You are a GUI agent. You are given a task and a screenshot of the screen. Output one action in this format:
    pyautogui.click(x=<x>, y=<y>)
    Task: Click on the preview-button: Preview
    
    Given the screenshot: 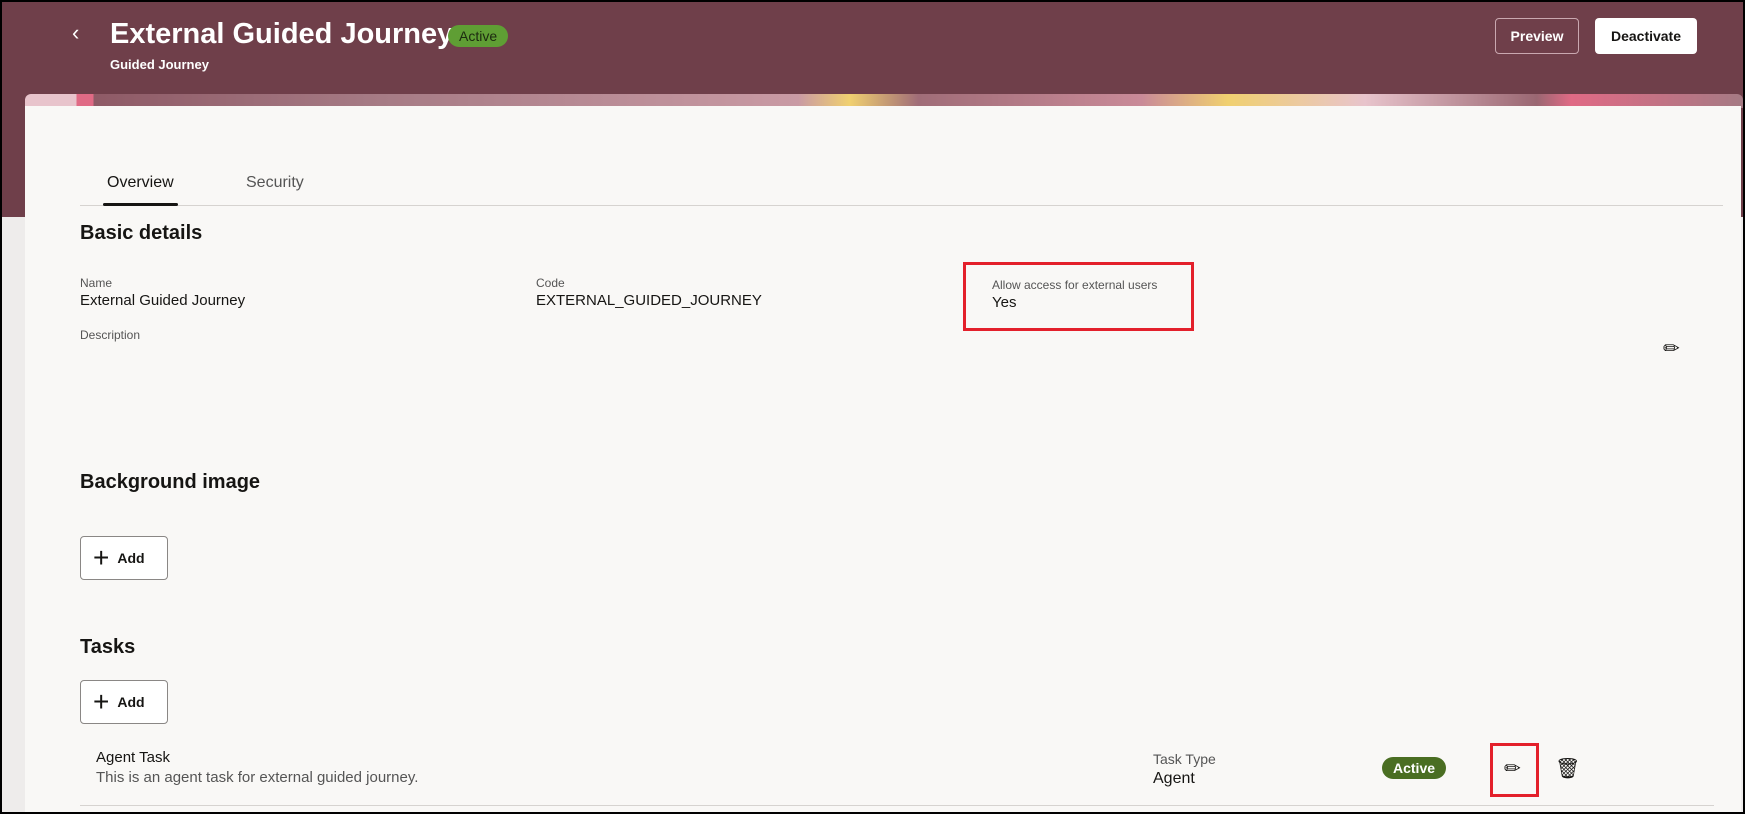 What is the action you would take?
    pyautogui.click(x=1537, y=36)
    